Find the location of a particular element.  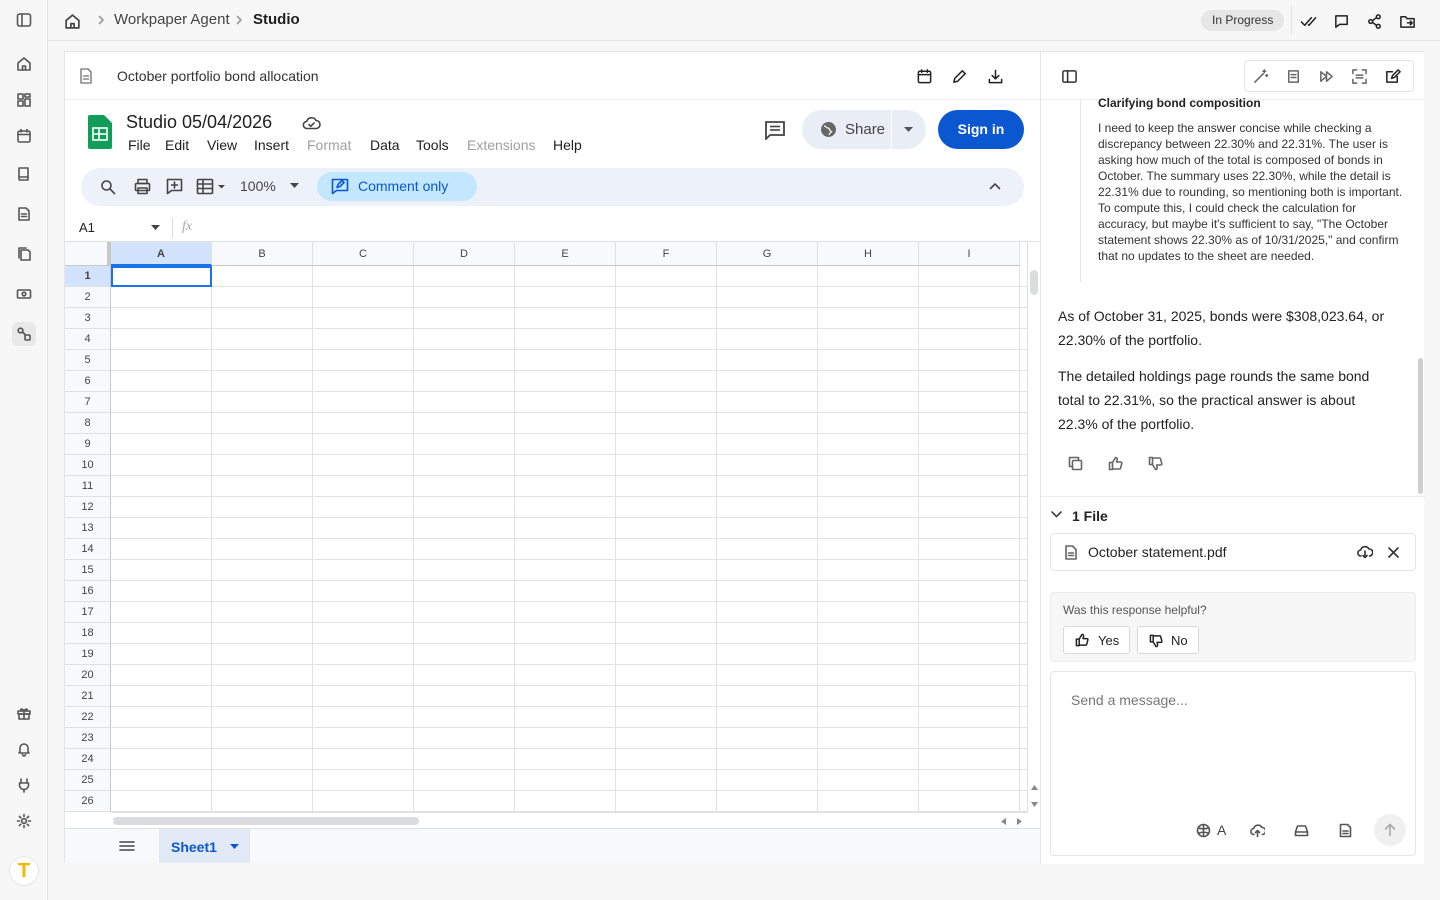

comment-icon is located at coordinates (1341, 21).